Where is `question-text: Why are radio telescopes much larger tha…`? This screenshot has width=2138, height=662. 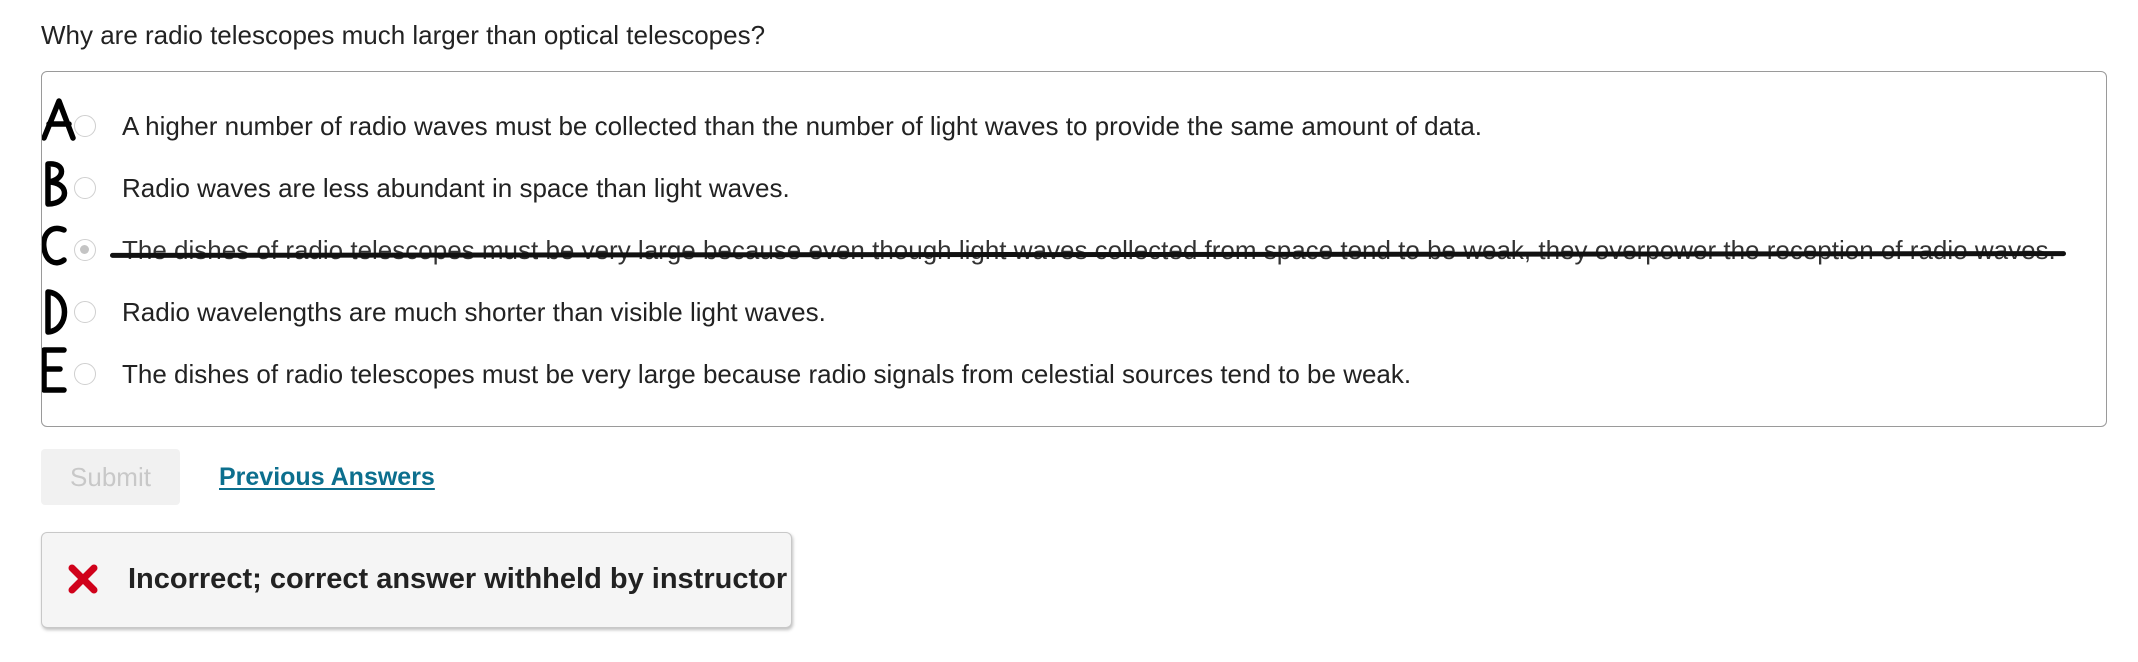
question-text: Why are radio telescopes much larger tha… is located at coordinates (403, 35).